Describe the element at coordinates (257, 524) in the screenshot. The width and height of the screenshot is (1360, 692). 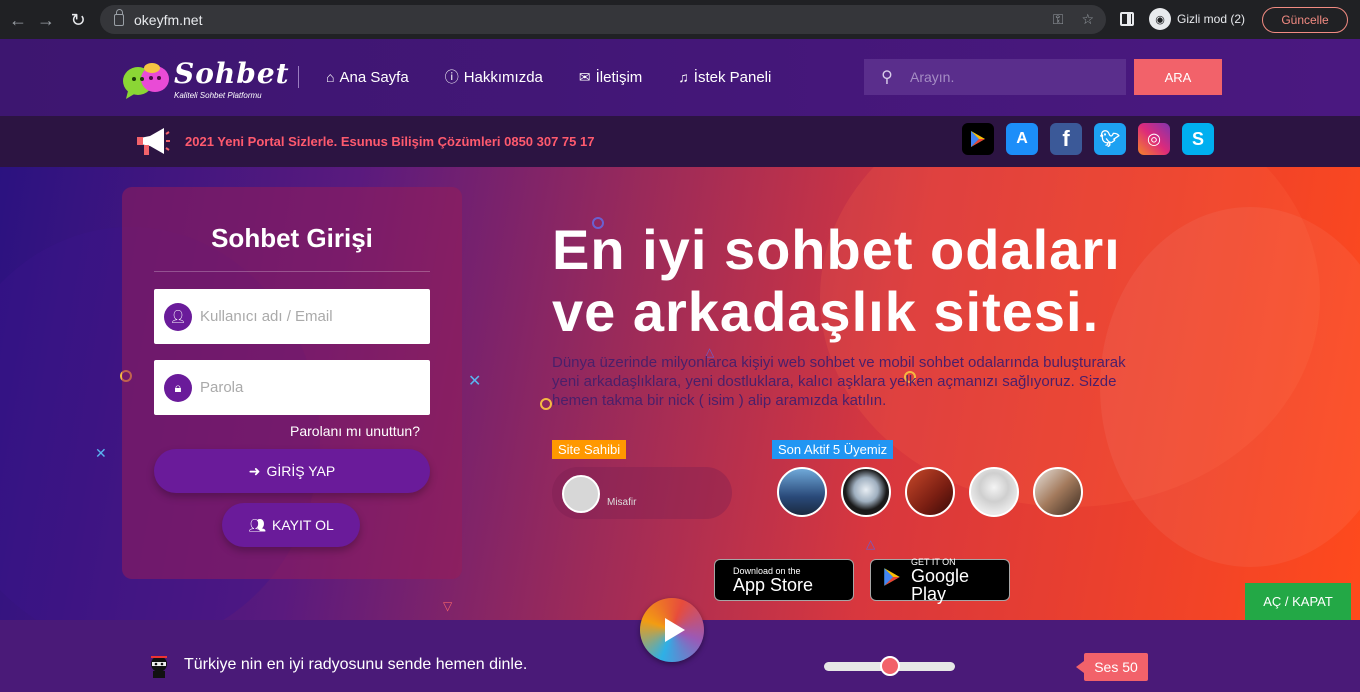
I see `user-add-icon: 👥︎` at that location.